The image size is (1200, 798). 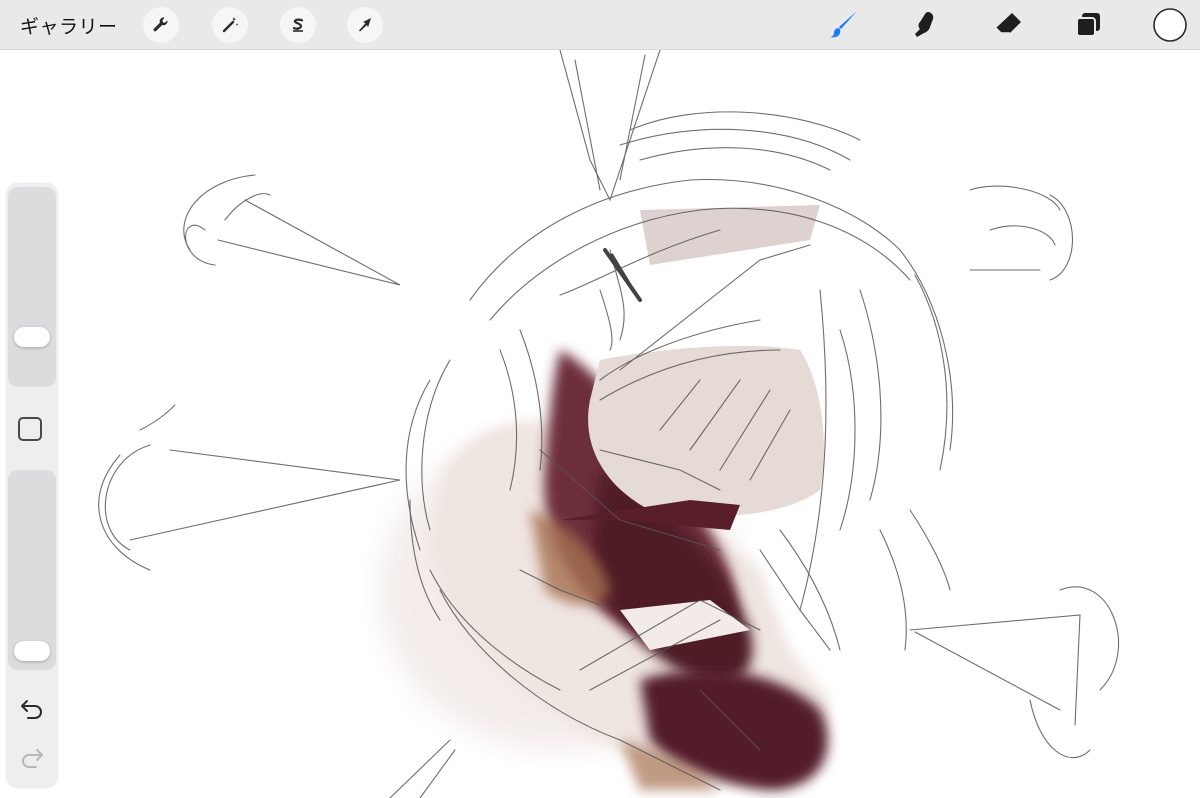 I want to click on eraser-icon, so click(x=1008, y=23).